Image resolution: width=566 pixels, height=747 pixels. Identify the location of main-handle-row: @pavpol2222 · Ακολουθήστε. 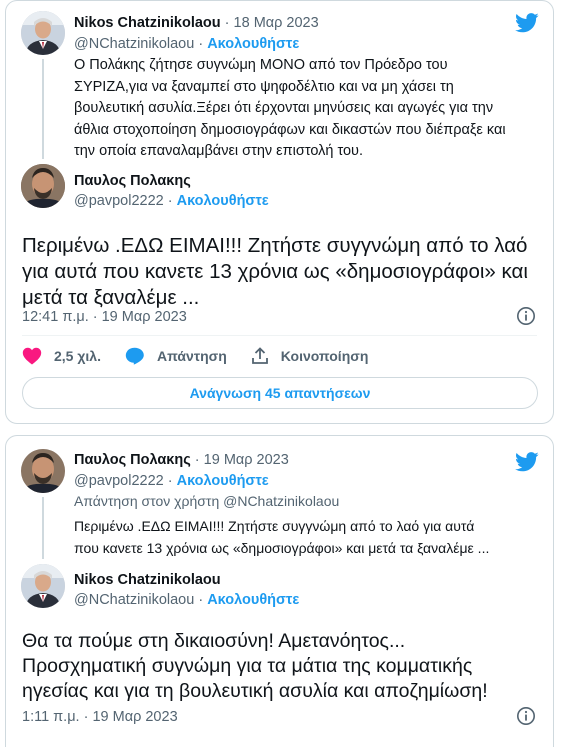
(171, 201).